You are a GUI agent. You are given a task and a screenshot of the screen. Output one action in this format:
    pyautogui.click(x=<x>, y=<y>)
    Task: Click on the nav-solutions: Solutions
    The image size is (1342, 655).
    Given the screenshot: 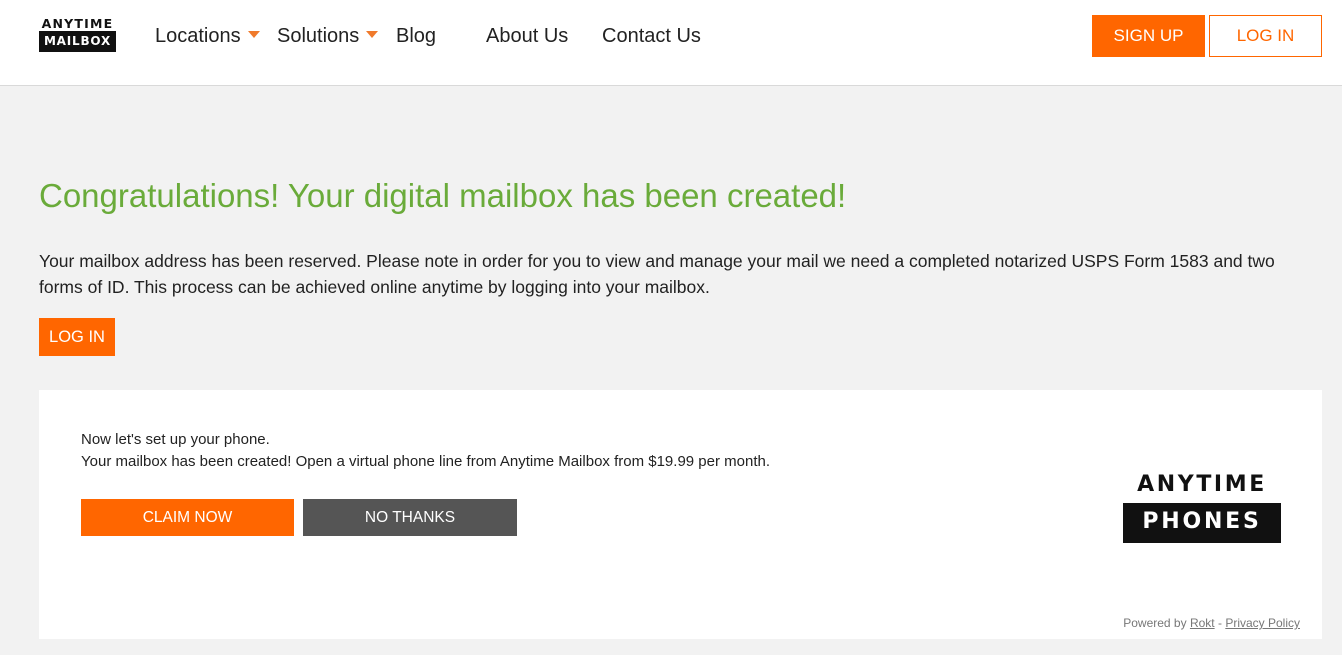 What is the action you would take?
    pyautogui.click(x=328, y=36)
    